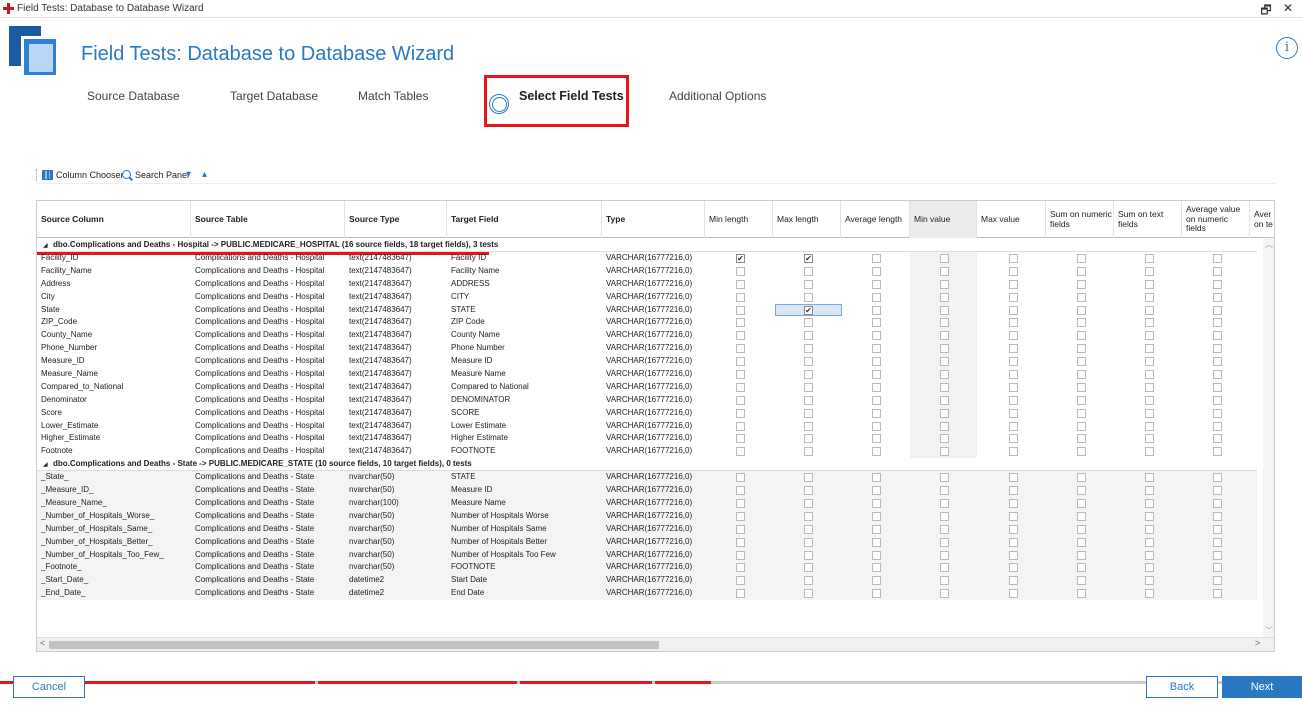 The width and height of the screenshot is (1302, 707). What do you see at coordinates (133, 96) in the screenshot?
I see `step-source-database: Source Database` at bounding box center [133, 96].